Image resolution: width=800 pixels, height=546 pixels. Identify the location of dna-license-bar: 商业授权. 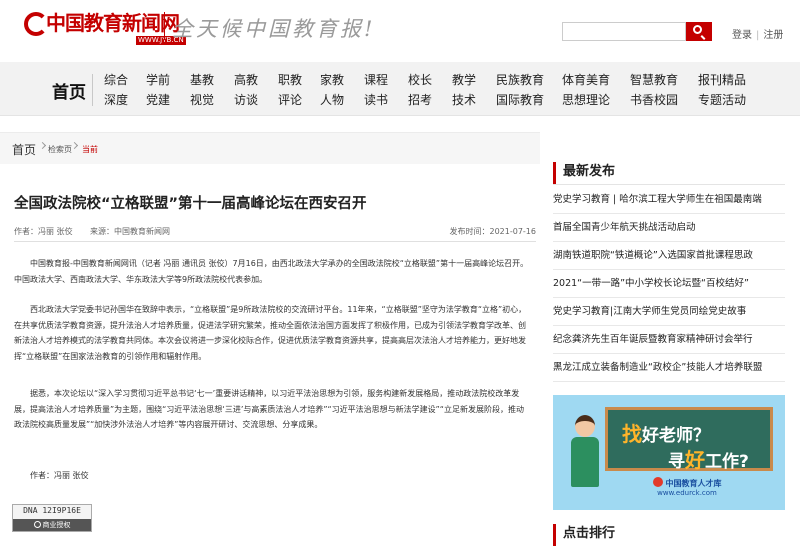
(52, 525).